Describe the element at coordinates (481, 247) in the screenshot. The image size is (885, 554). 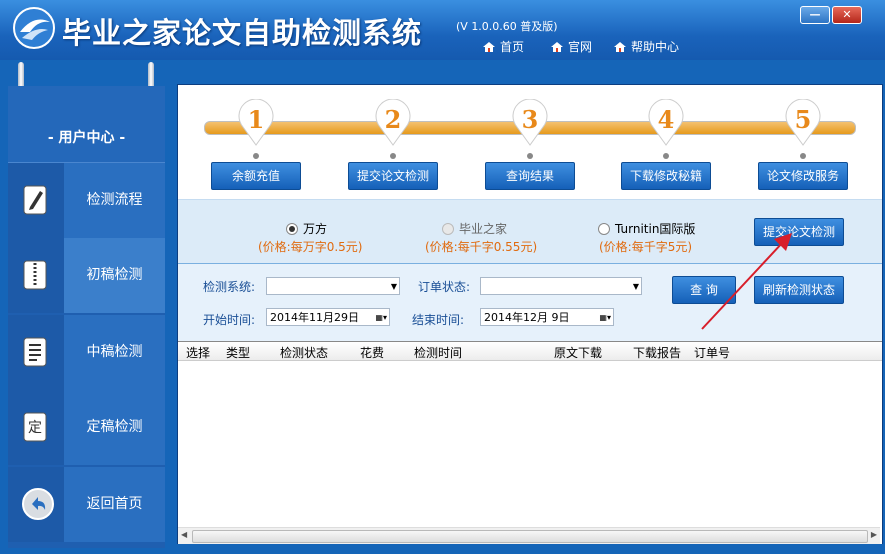
I see `price-text: (价格:每千字0.55元)` at that location.